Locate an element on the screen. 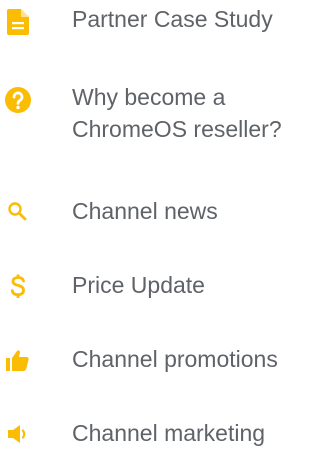 This screenshot has height=452, width=320. menu-item-price-update: Price Update is located at coordinates (159, 286).